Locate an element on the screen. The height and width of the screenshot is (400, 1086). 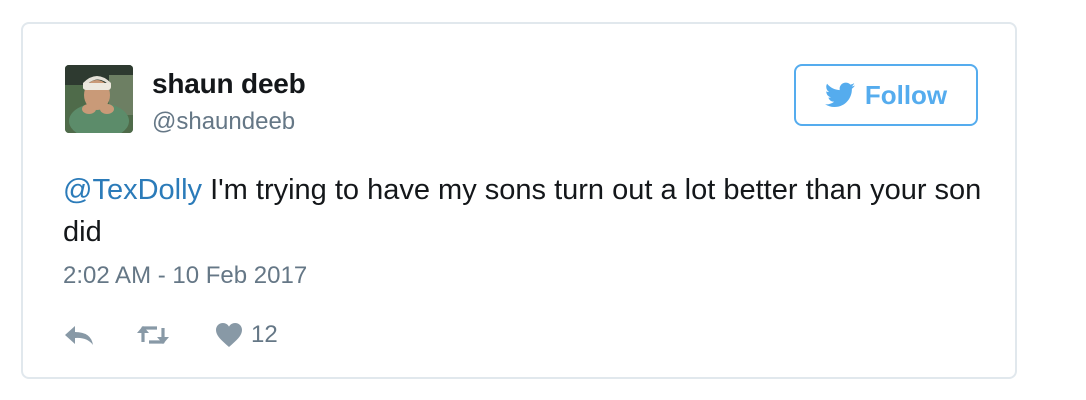
reply-icon is located at coordinates (79, 335).